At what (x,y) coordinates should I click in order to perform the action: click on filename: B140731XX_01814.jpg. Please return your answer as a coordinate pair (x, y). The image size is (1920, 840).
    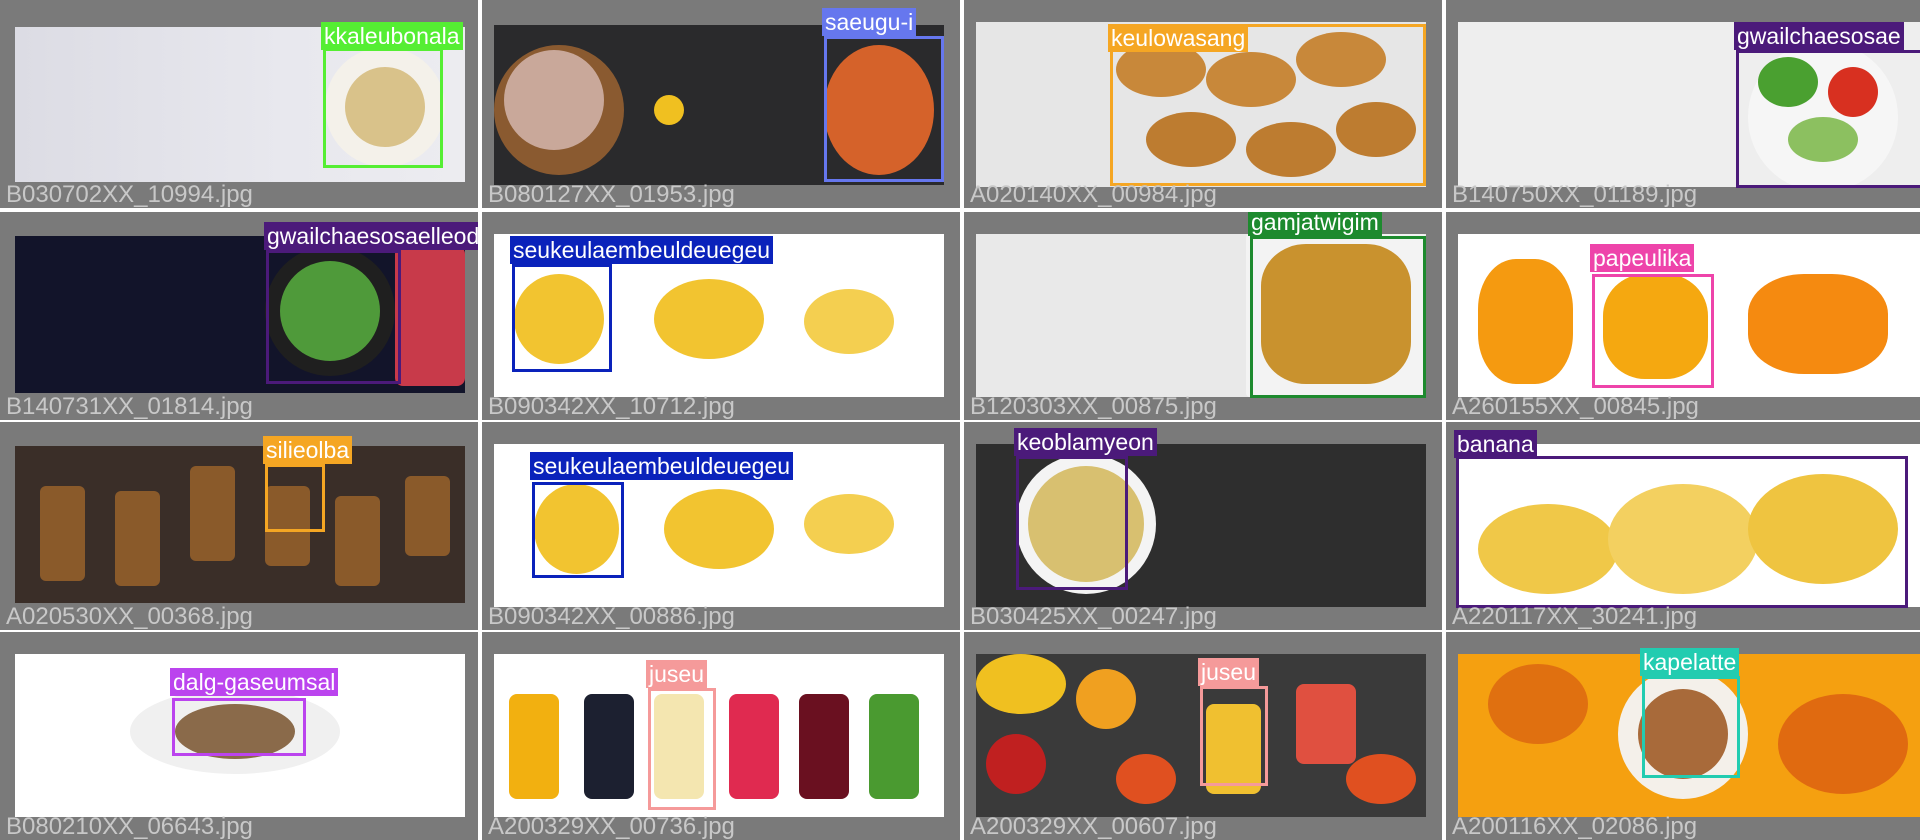
    Looking at the image, I should click on (129, 406).